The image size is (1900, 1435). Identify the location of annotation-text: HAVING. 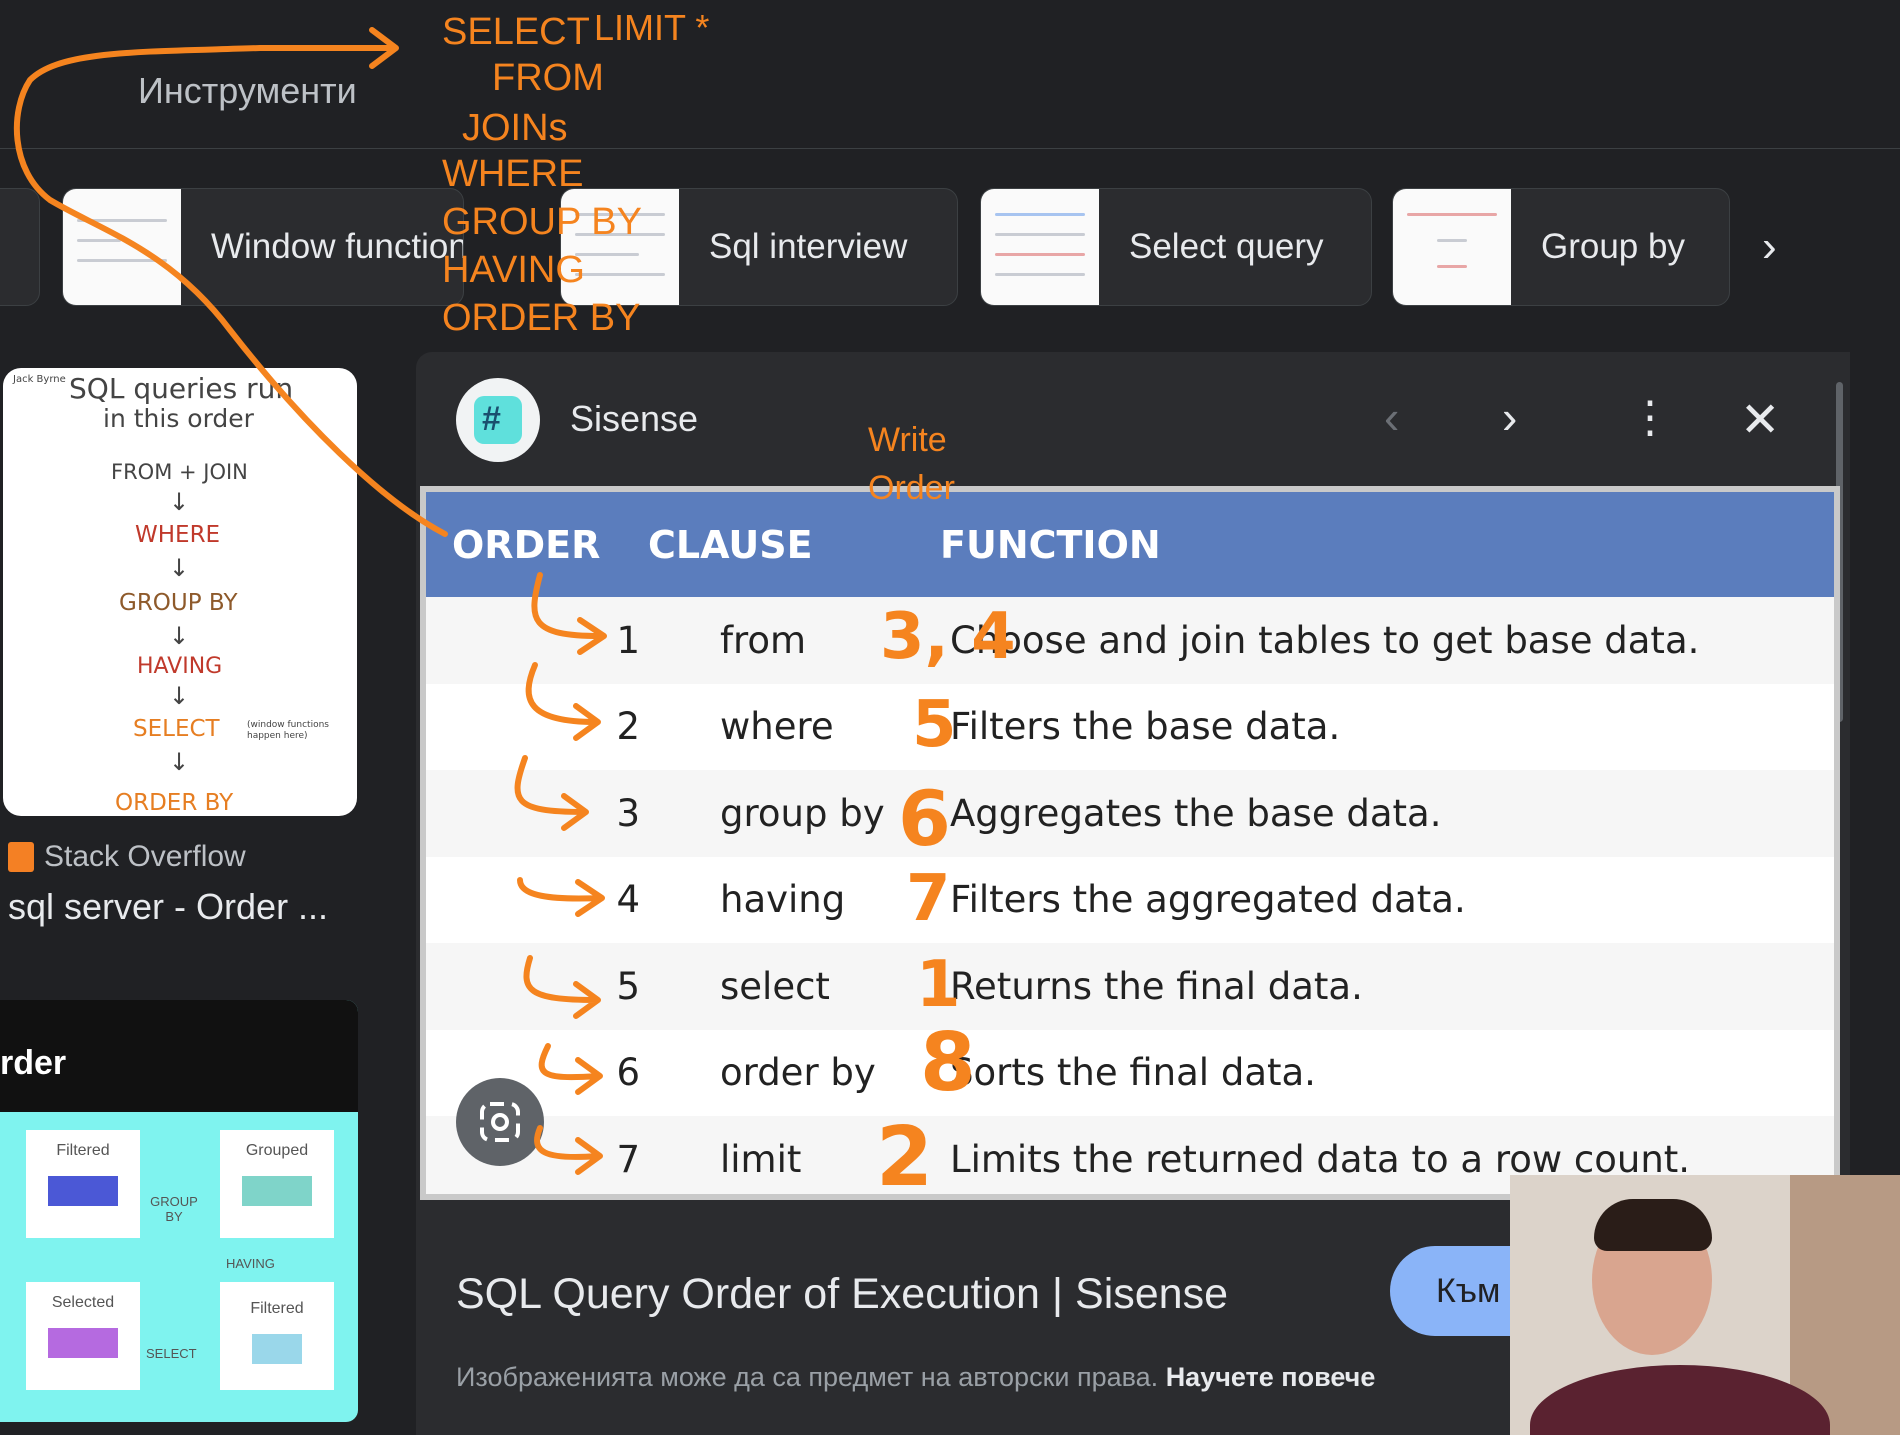
(513, 270).